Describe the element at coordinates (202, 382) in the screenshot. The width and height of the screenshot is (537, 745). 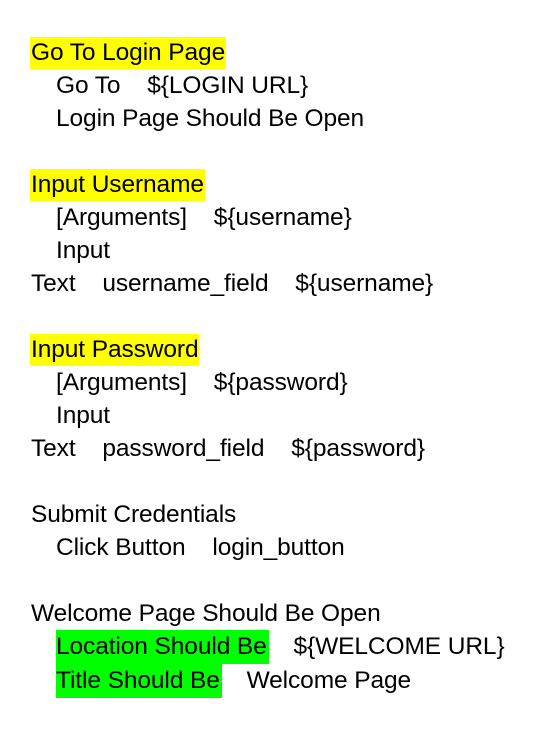
I see `keyword-step-arguments-password: [Arguments] ${password}` at that location.